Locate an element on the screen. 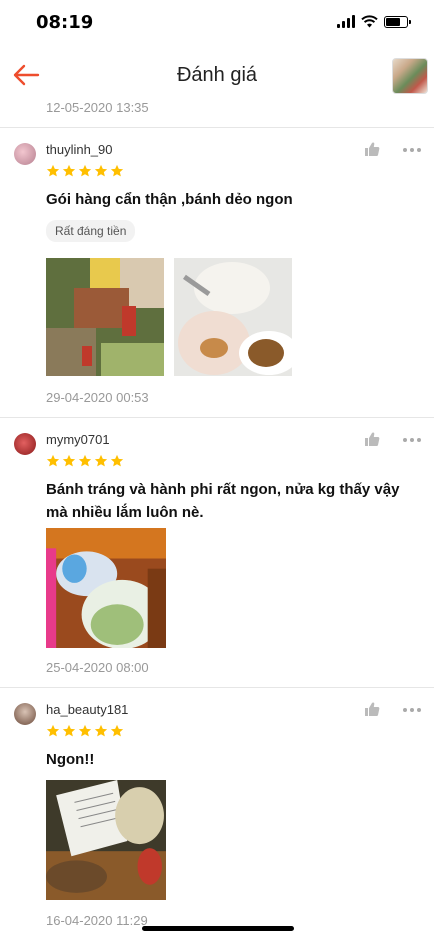 The image size is (434, 941). status-bar: 08:19 is located at coordinates (217, 23).